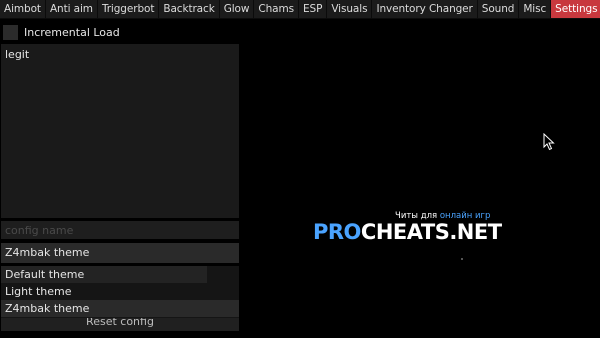  I want to click on reset-config-button: Reset config, so click(120, 324).